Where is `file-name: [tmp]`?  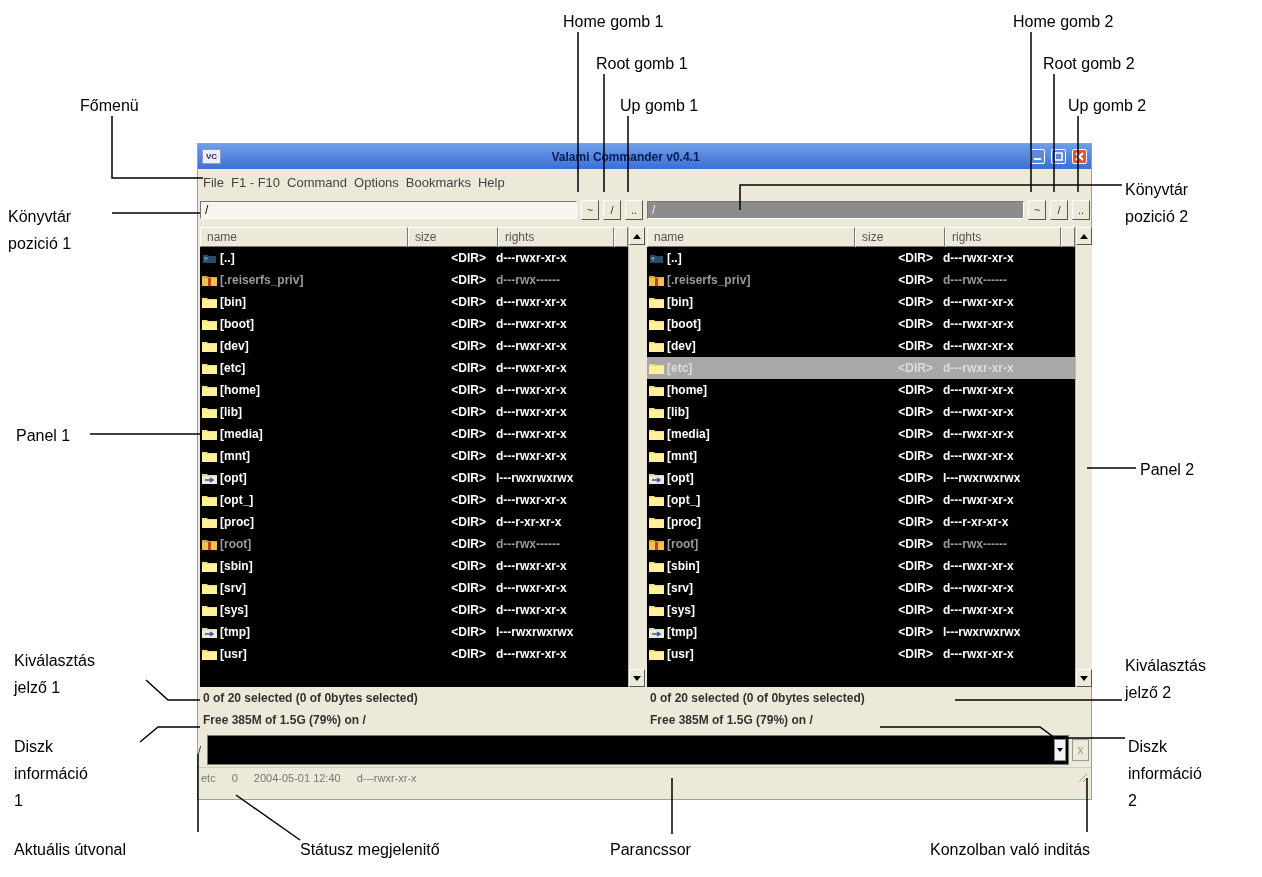 file-name: [tmp] is located at coordinates (235, 632).